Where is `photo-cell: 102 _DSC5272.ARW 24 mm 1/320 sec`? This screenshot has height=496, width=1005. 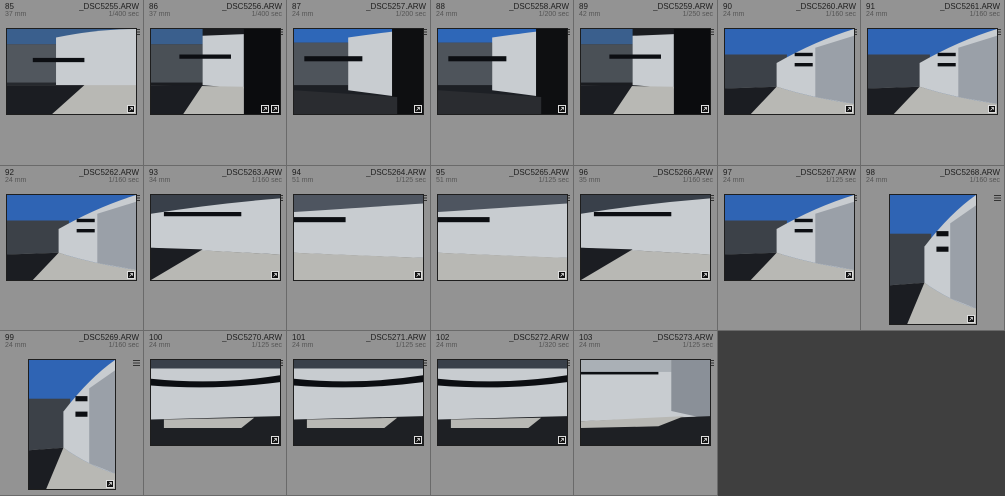
photo-cell: 102 _DSC5272.ARW 24 mm 1/320 sec is located at coordinates (502, 413).